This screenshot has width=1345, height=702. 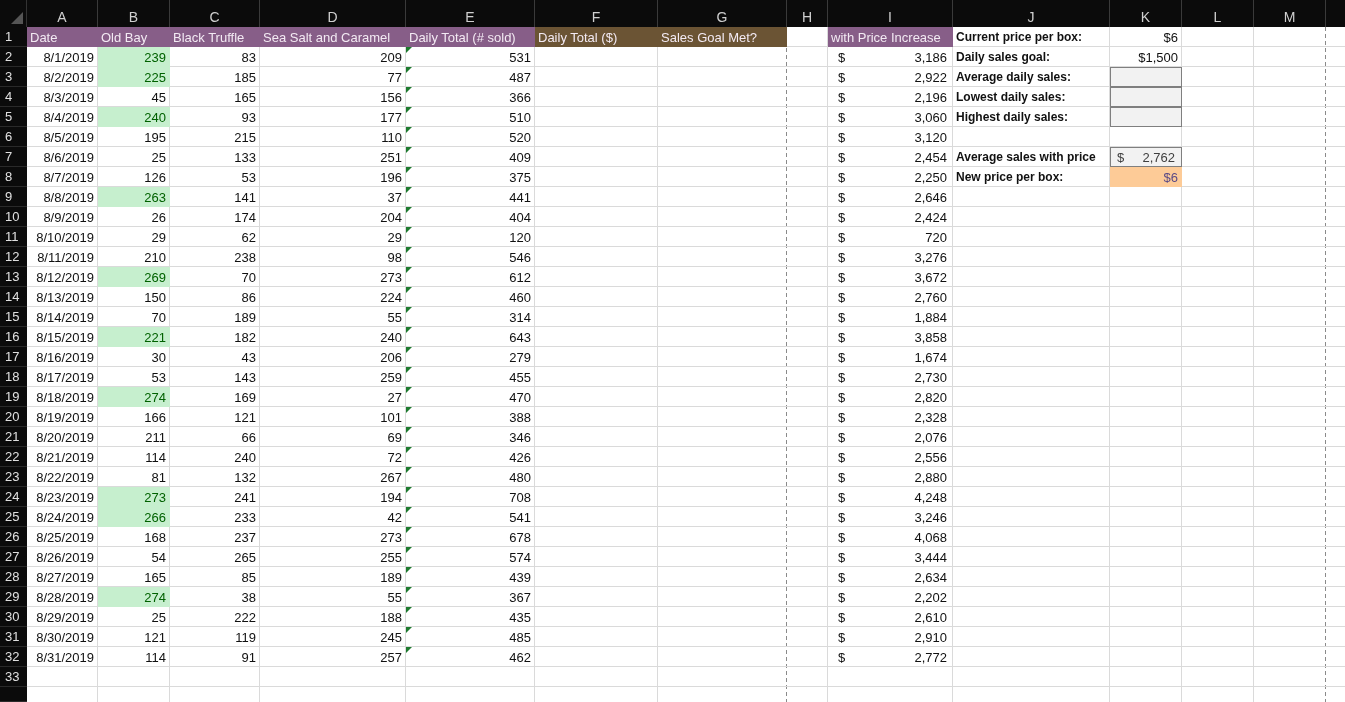 I want to click on table-cell-text: 132, so click(x=245, y=477).